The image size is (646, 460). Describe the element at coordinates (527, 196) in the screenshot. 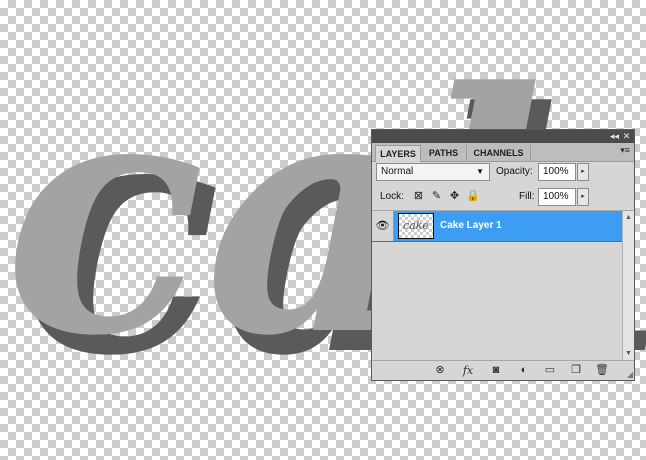

I see `fill-label: Fill:` at that location.